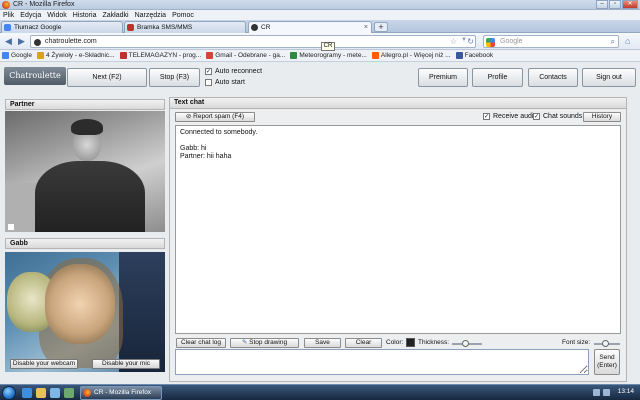 This screenshot has height=400, width=640. I want to click on start-button, so click(9, 393).